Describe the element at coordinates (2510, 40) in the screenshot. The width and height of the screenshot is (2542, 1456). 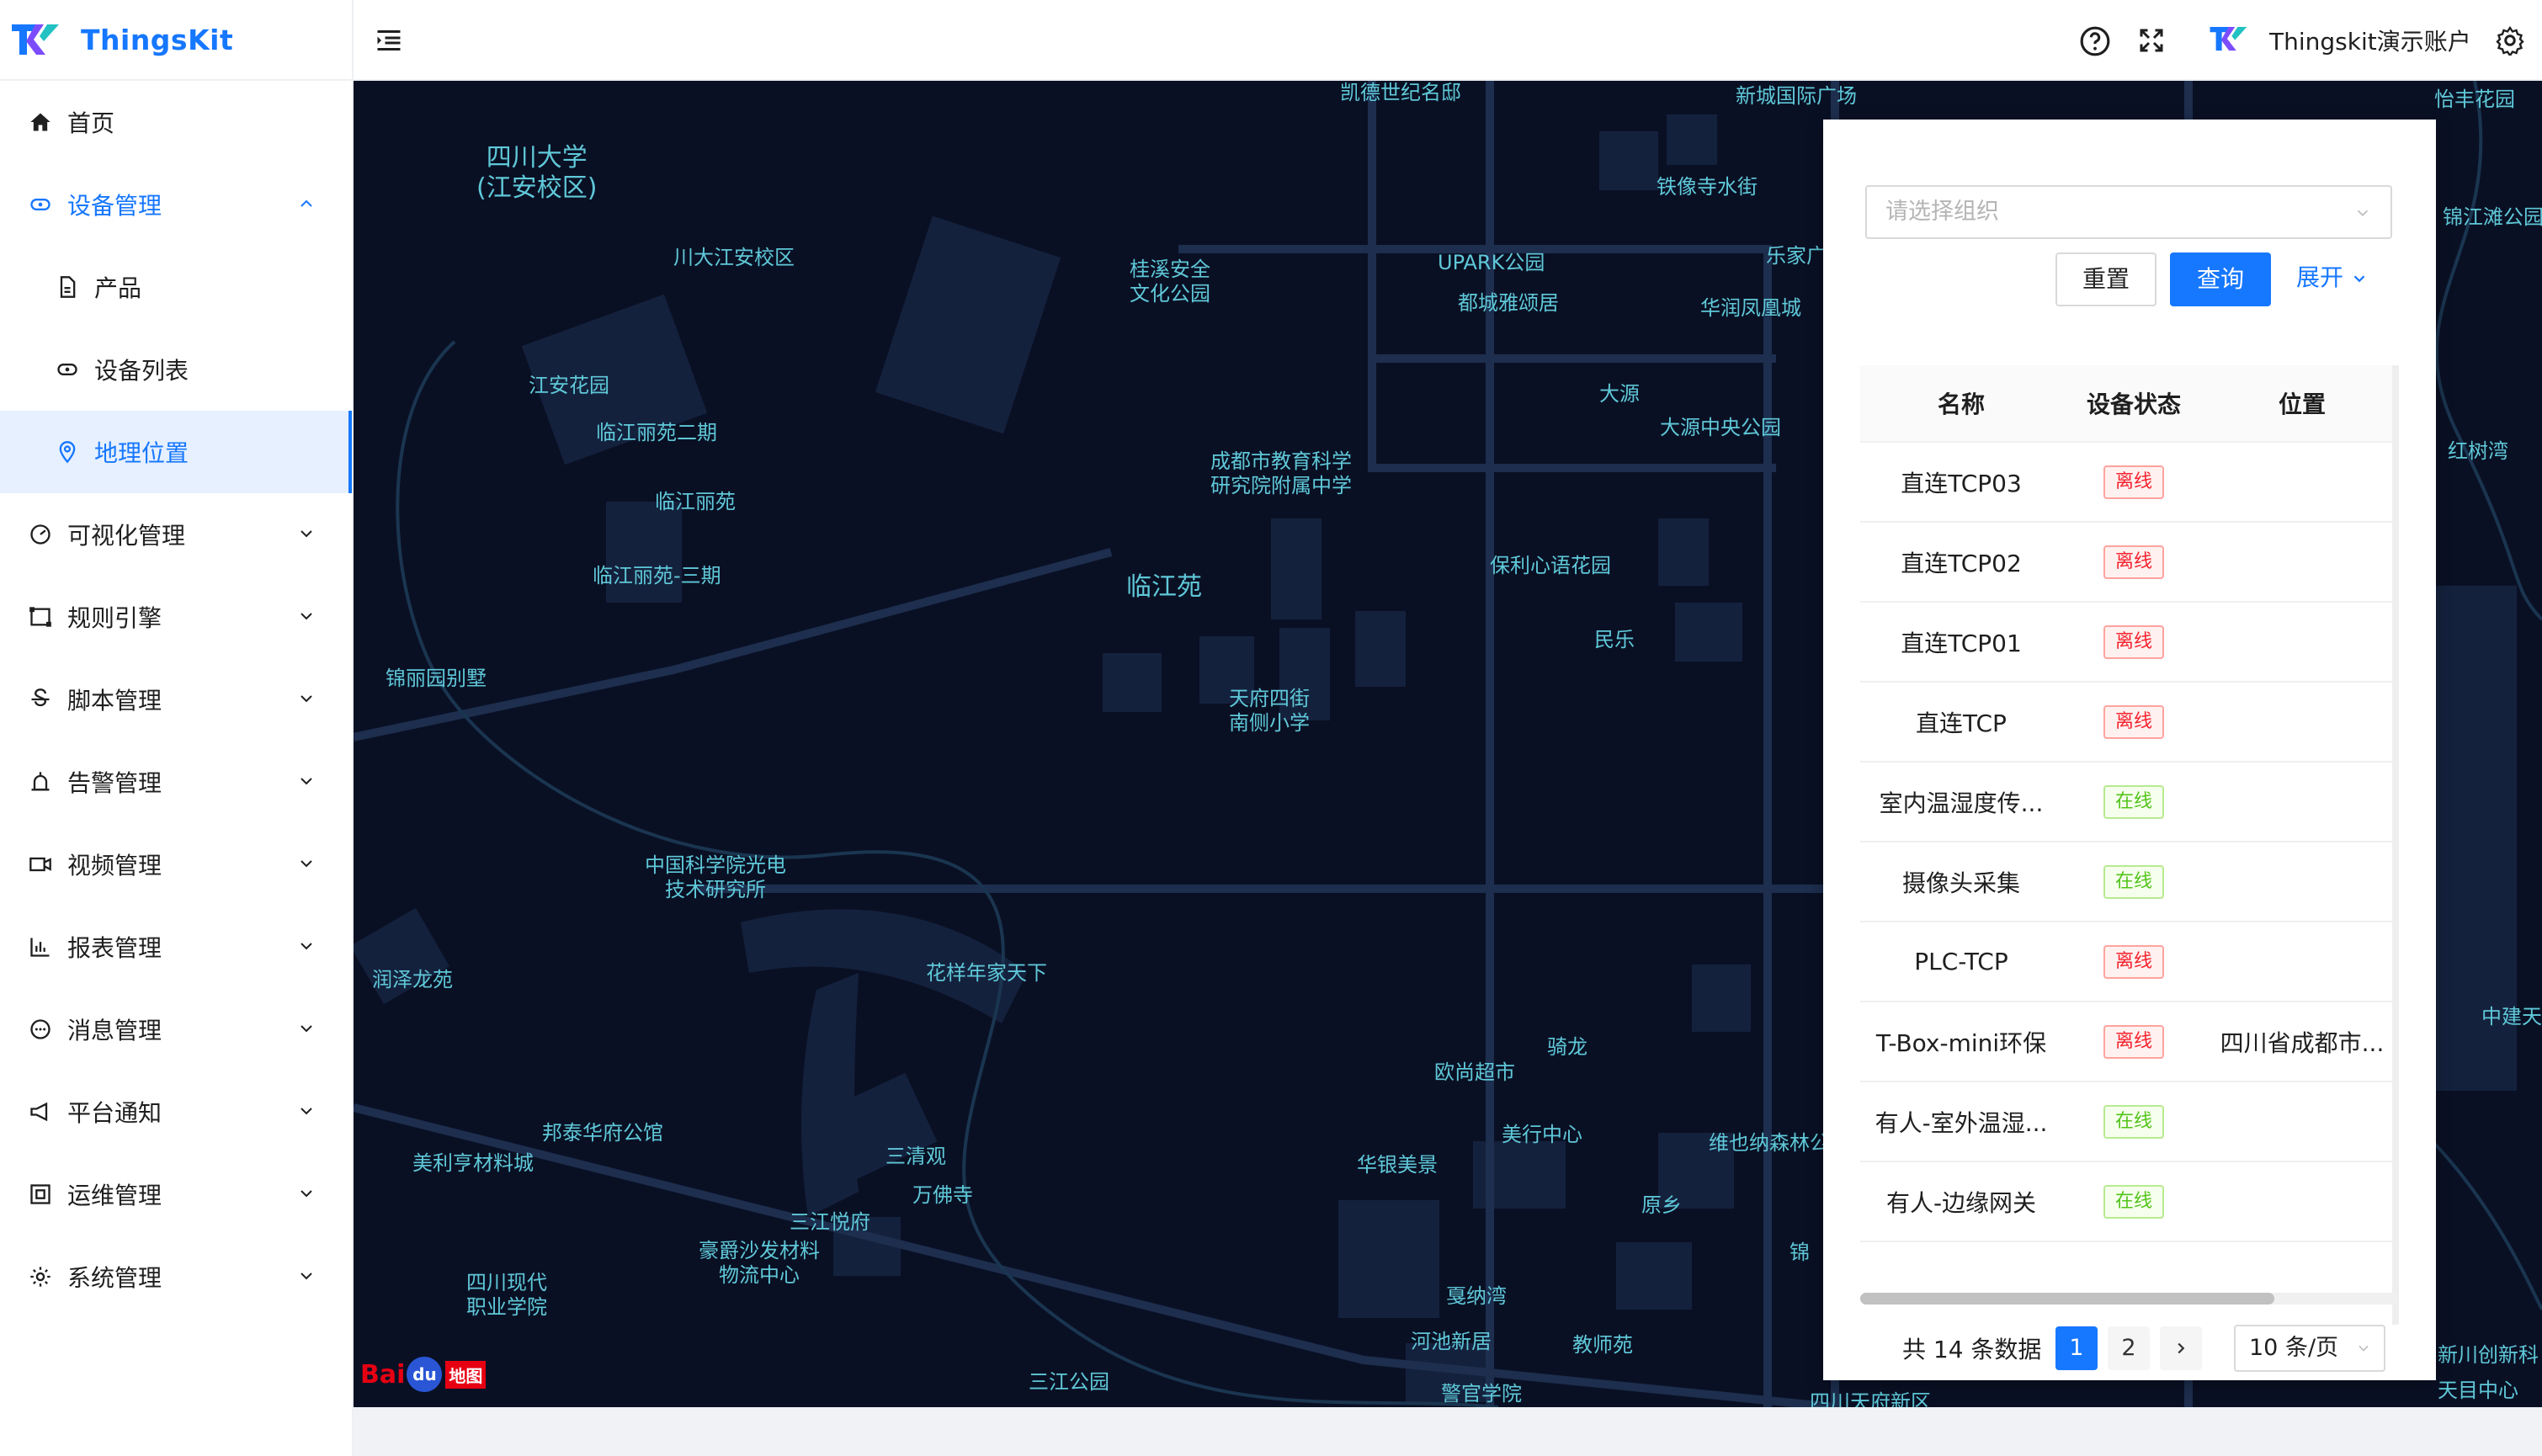
I see `gear-icon` at that location.